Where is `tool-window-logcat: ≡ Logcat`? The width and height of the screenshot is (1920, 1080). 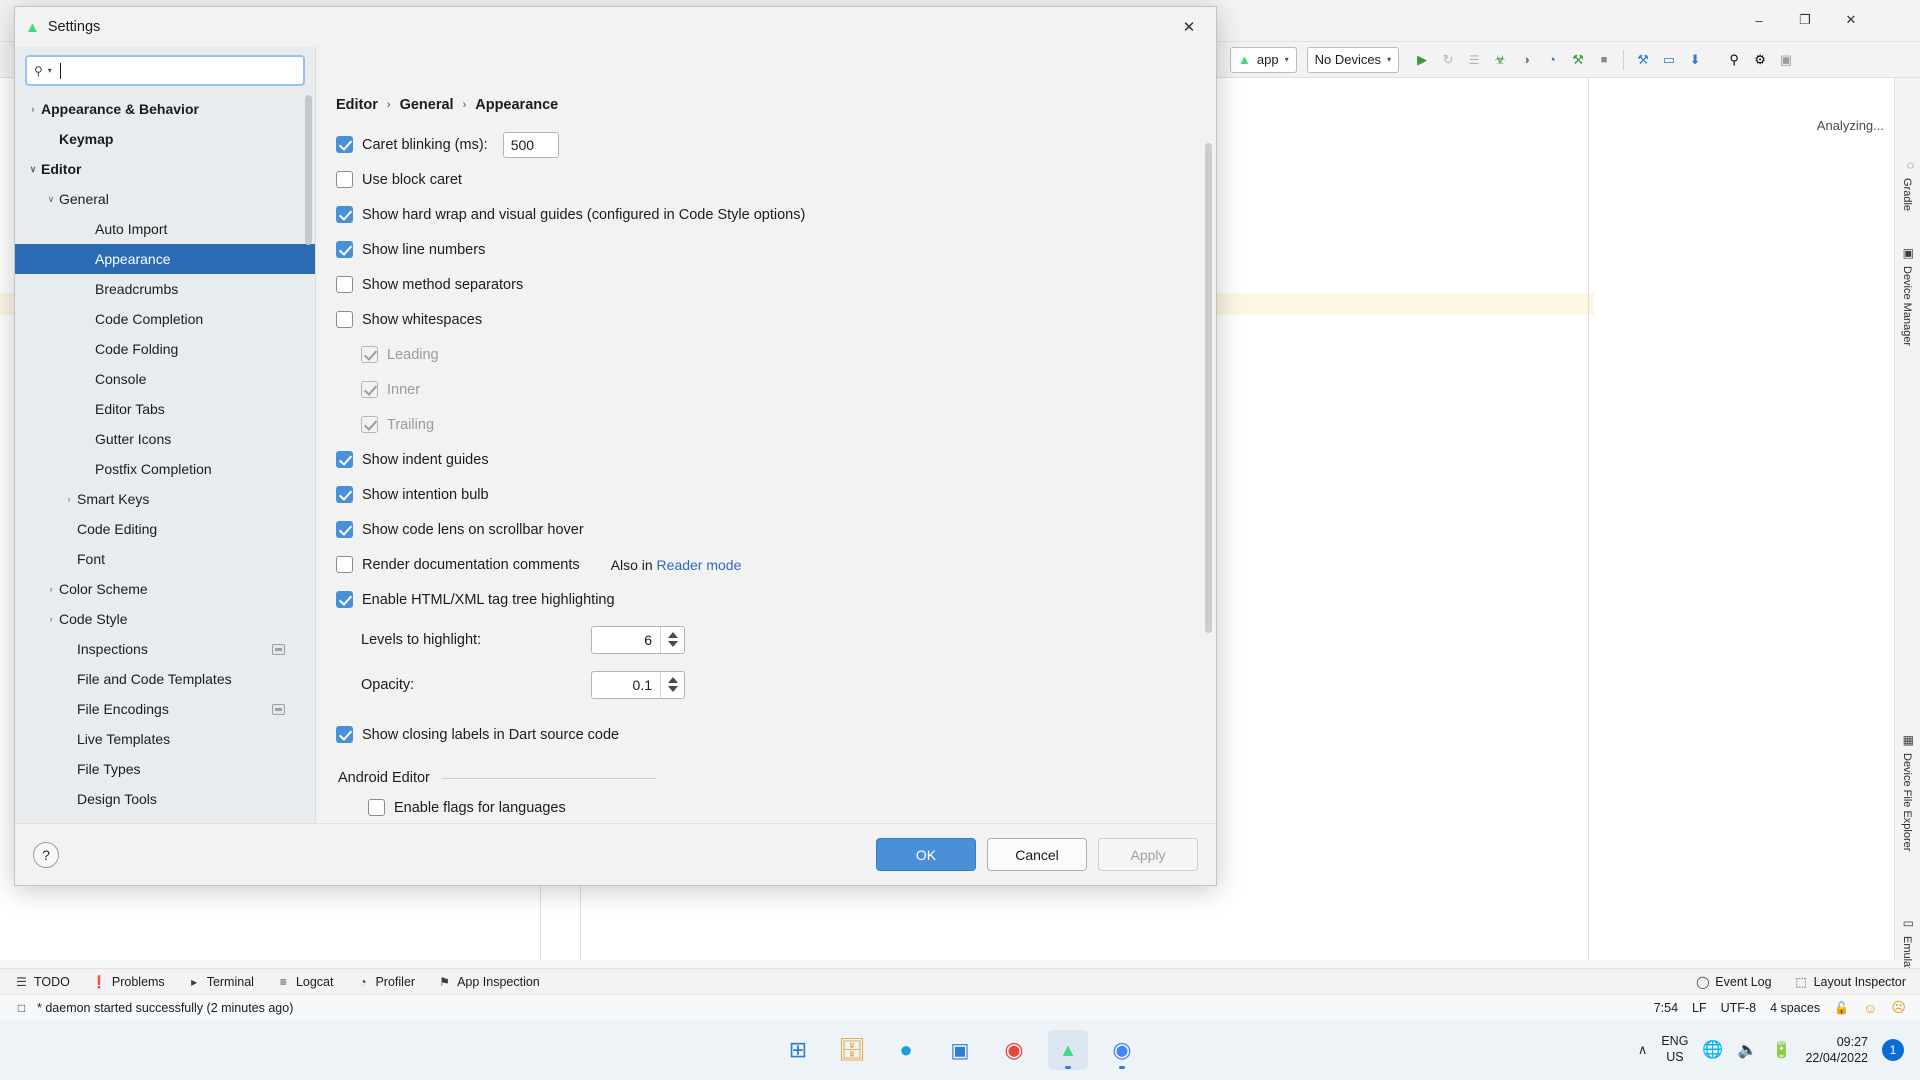 tool-window-logcat: ≡ Logcat is located at coordinates (305, 981).